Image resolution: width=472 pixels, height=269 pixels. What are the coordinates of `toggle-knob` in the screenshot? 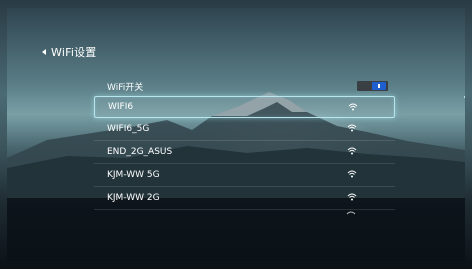 It's located at (379, 86).